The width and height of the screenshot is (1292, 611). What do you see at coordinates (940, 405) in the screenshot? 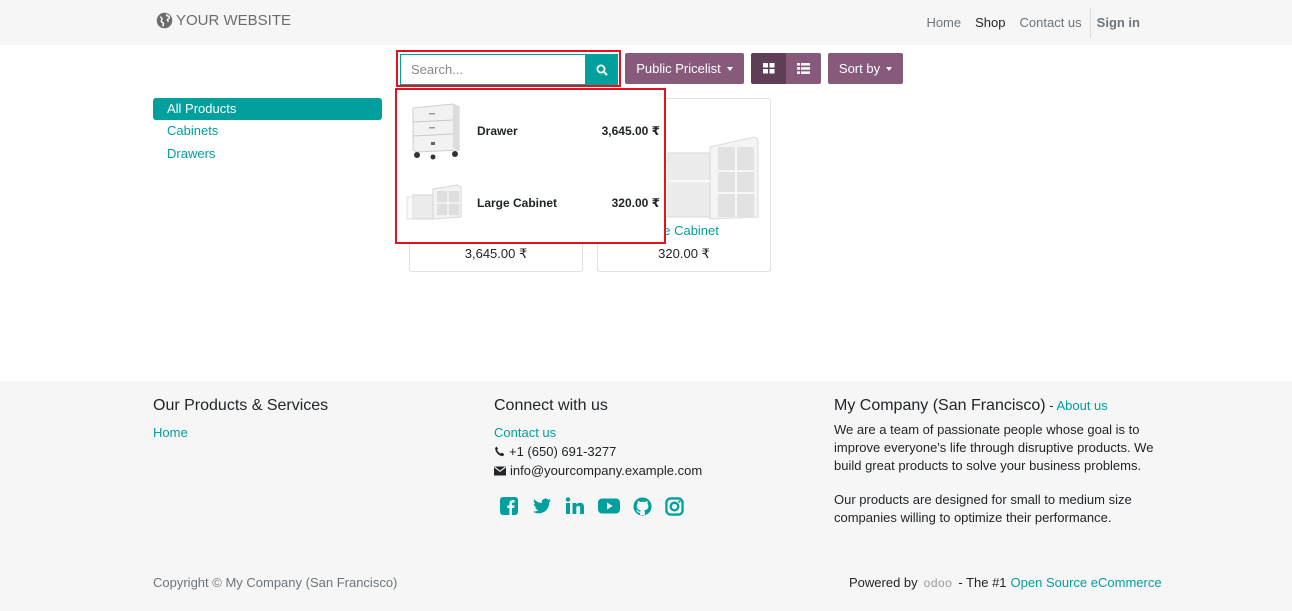
I see `company-name: My Company (San Francisco)` at bounding box center [940, 405].